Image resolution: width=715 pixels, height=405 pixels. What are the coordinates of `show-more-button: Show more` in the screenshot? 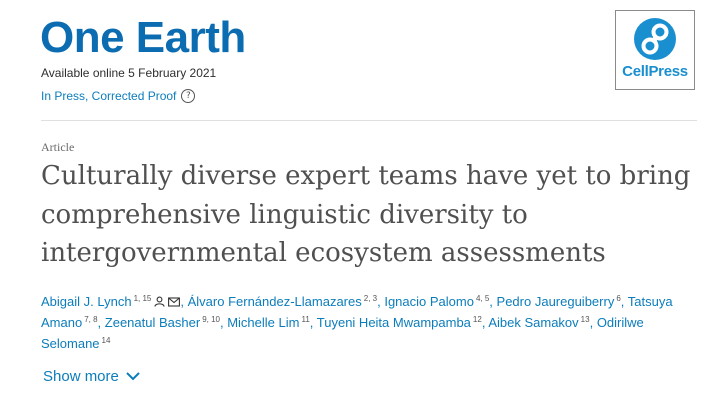 It's located at (91, 376).